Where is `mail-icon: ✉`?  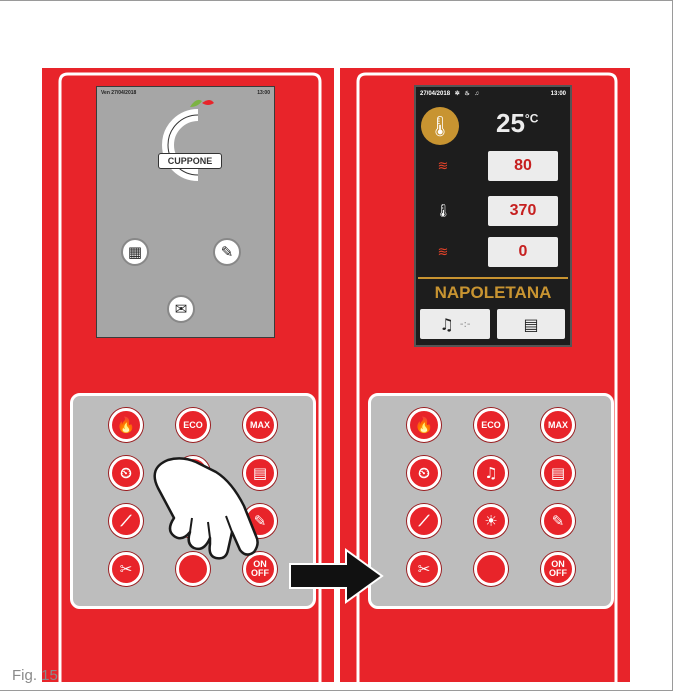
mail-icon: ✉ is located at coordinates (181, 309).